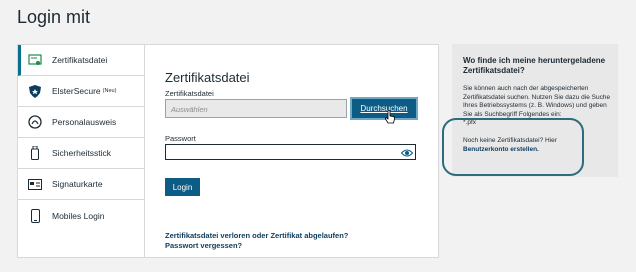  I want to click on nav-item-personalausweis: Personalausweis, so click(81, 122).